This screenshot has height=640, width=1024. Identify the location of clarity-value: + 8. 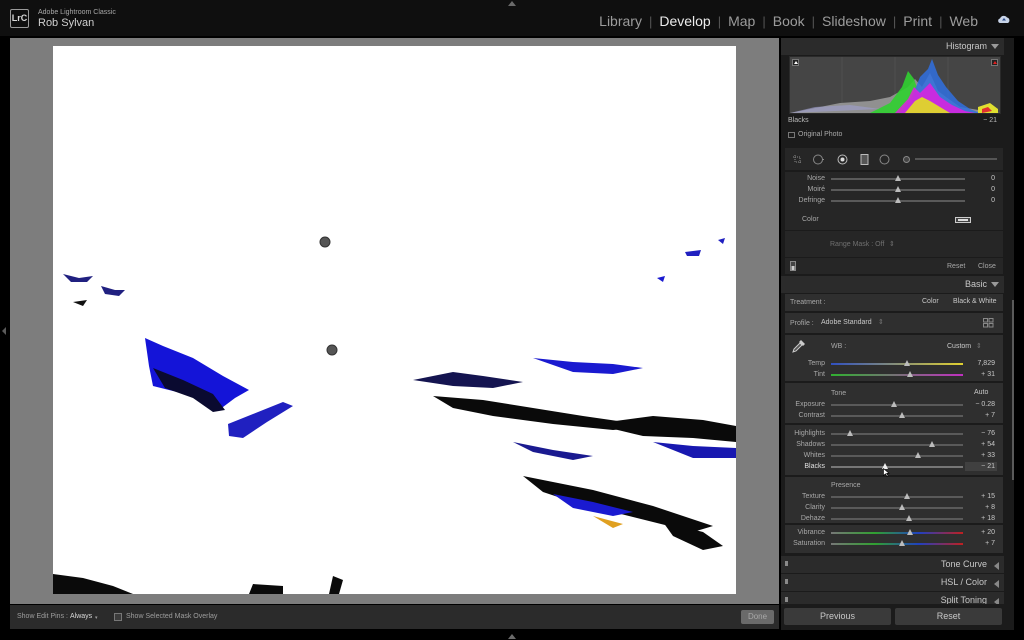
(980, 507).